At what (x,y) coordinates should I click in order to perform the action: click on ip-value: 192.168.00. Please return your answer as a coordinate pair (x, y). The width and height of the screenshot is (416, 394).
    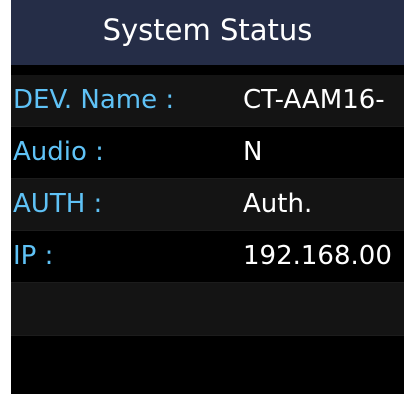
    Looking at the image, I should click on (317, 256).